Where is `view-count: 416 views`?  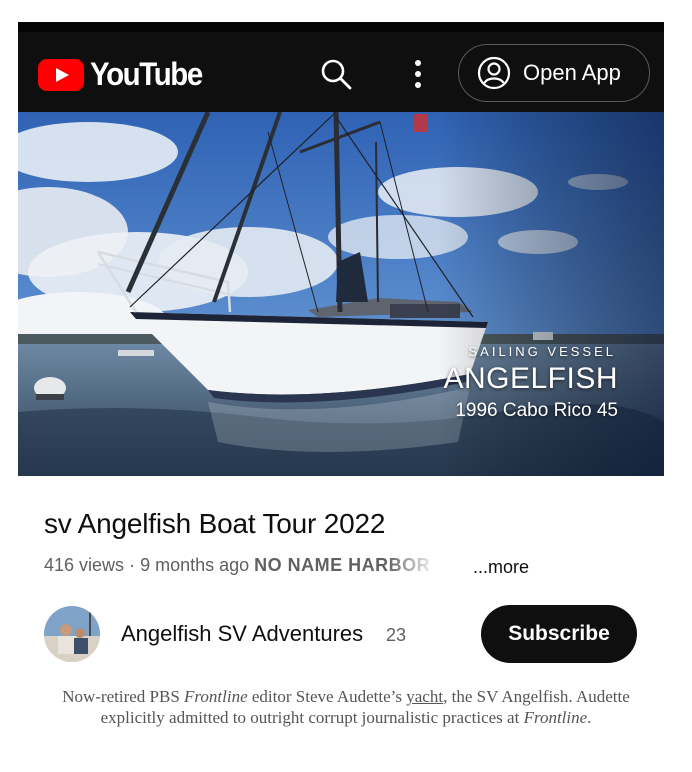 view-count: 416 views is located at coordinates (84, 565).